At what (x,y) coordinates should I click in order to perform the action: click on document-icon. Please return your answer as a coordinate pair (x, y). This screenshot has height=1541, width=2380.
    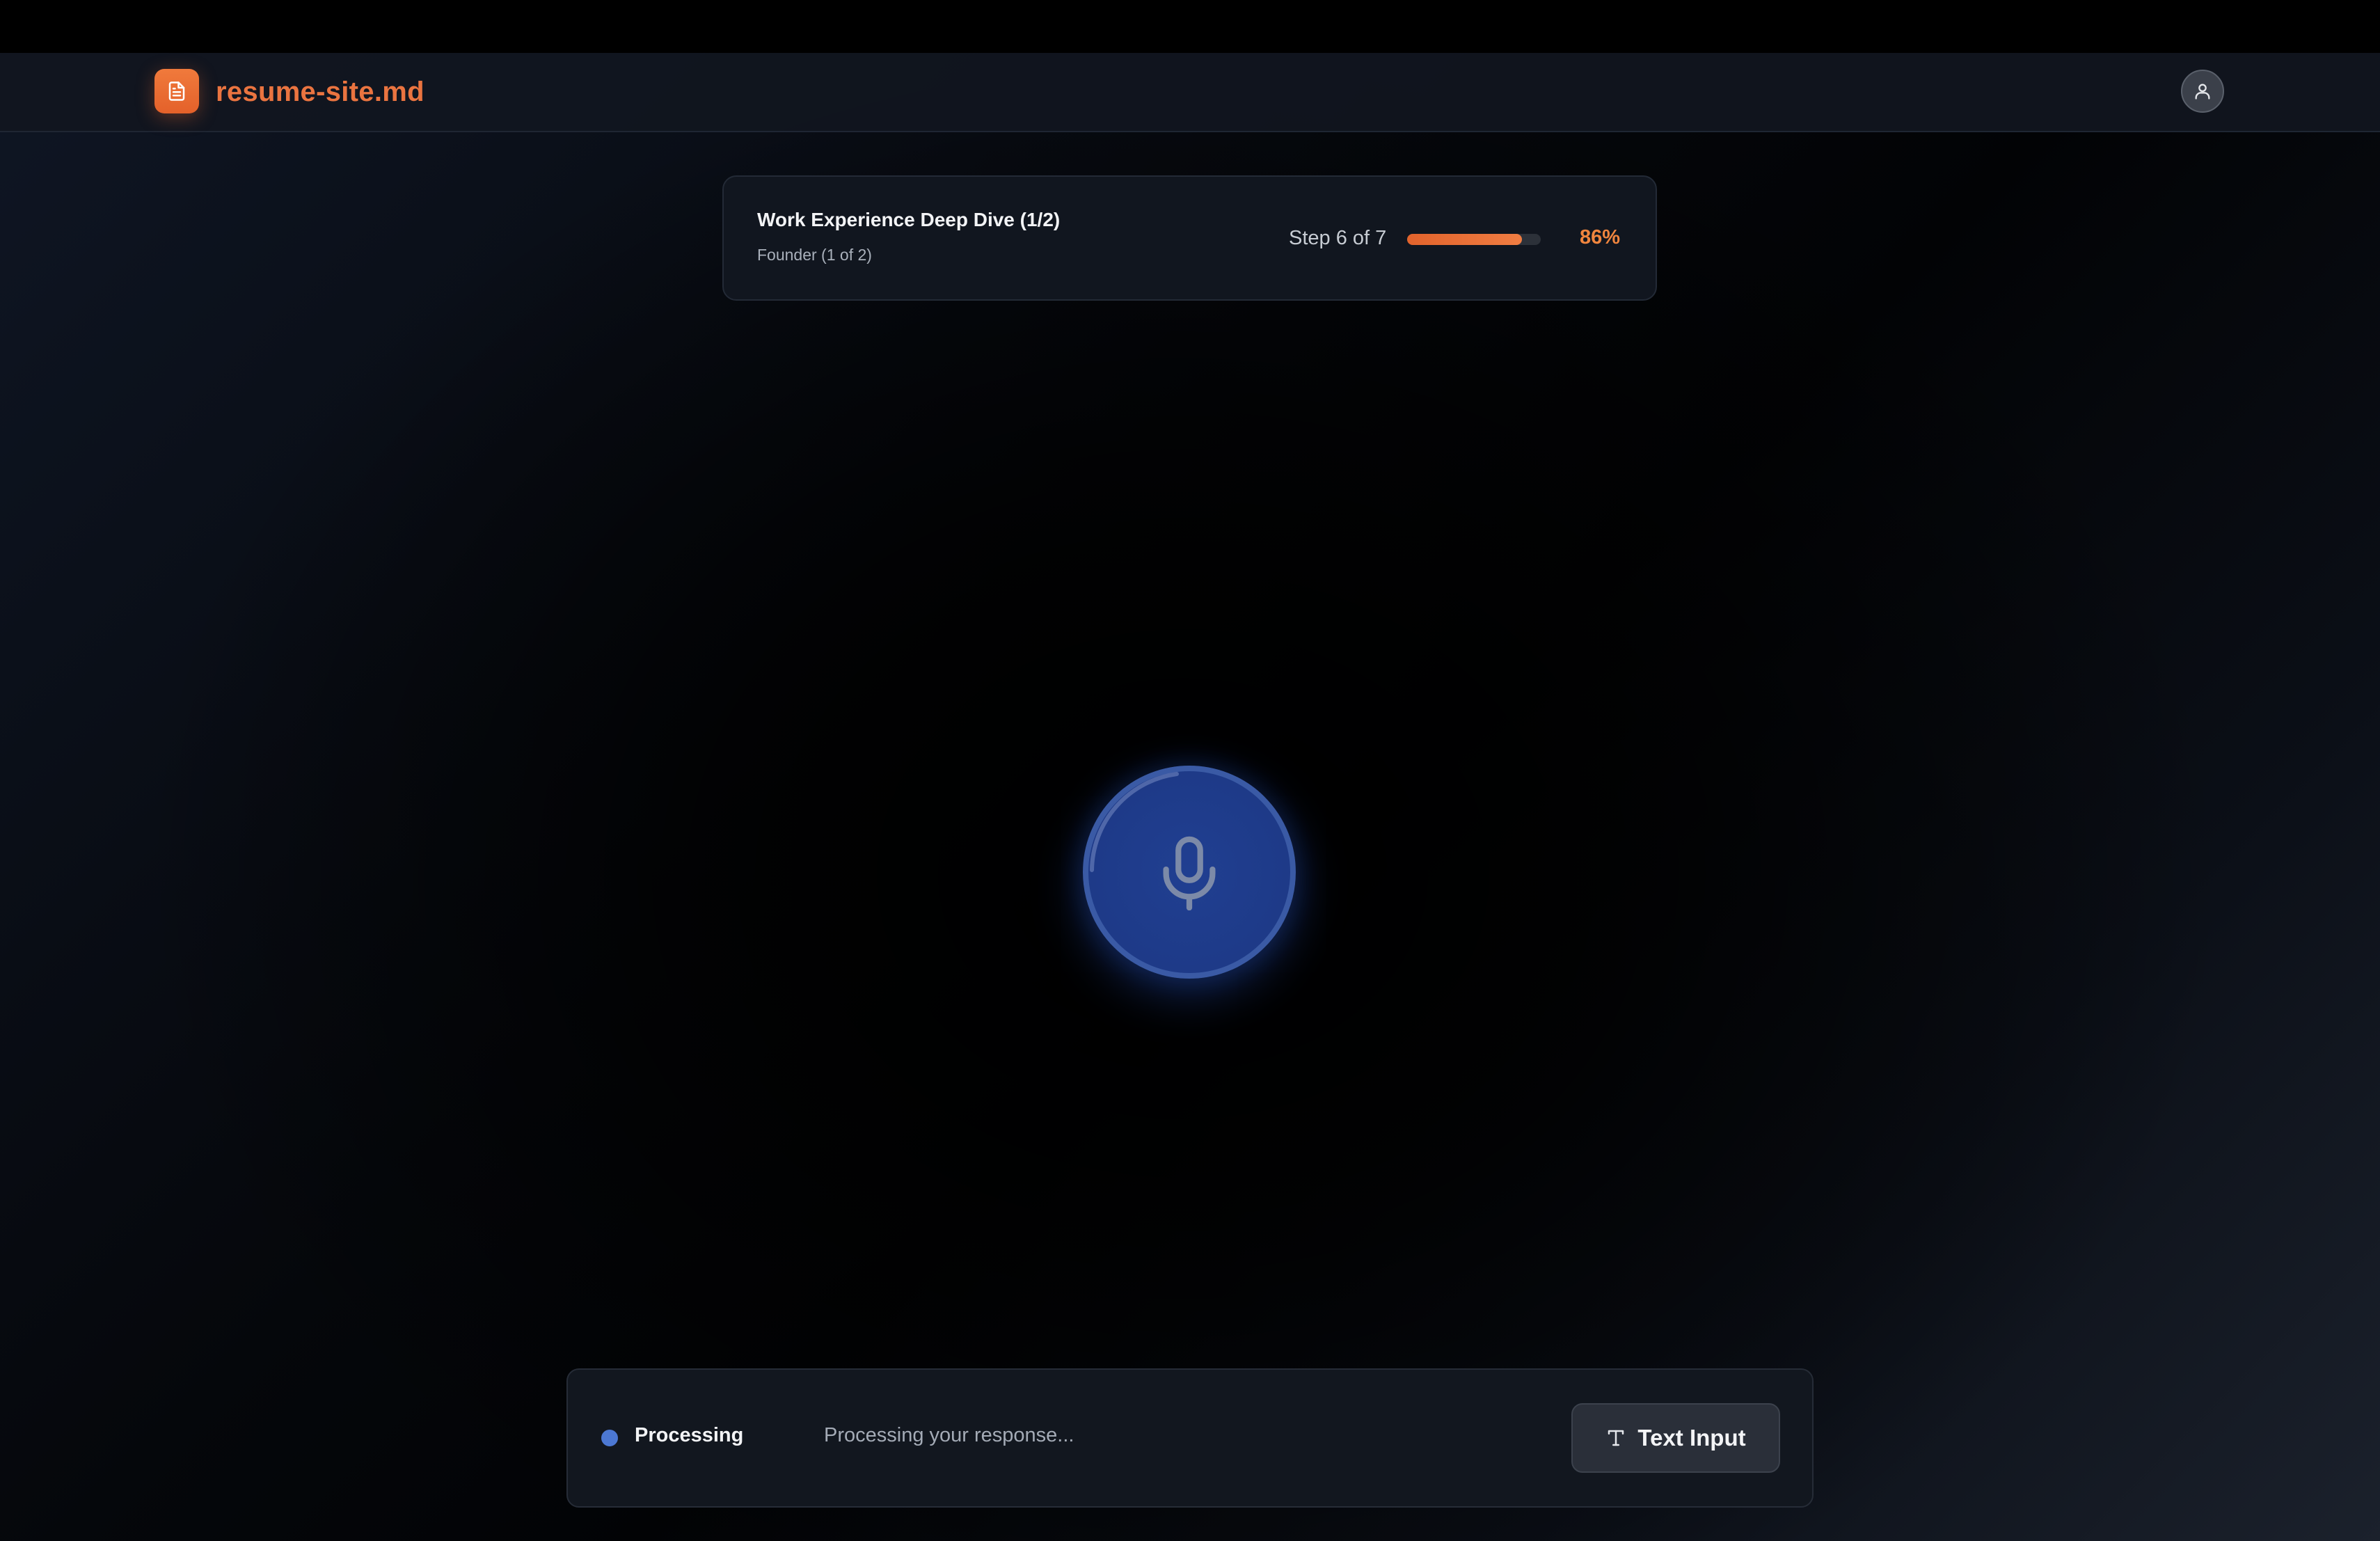
    Looking at the image, I should click on (176, 91).